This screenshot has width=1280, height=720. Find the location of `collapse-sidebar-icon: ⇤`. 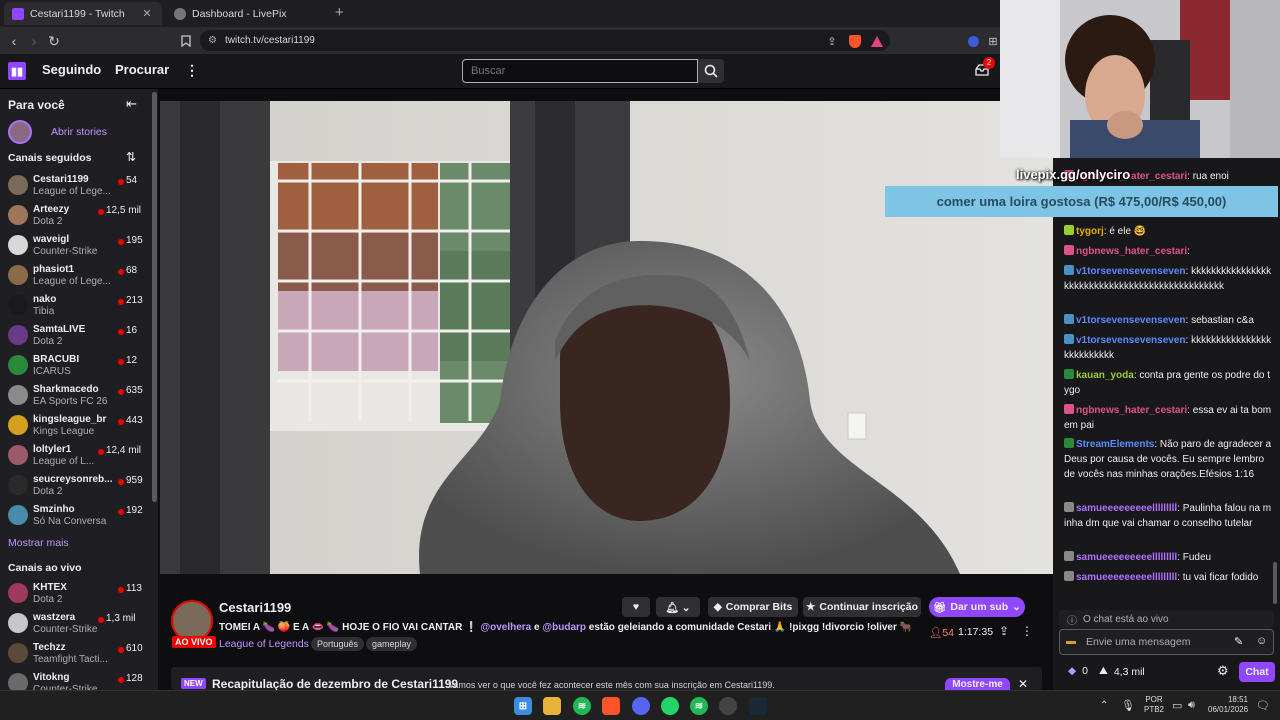

collapse-sidebar-icon: ⇤ is located at coordinates (131, 104).